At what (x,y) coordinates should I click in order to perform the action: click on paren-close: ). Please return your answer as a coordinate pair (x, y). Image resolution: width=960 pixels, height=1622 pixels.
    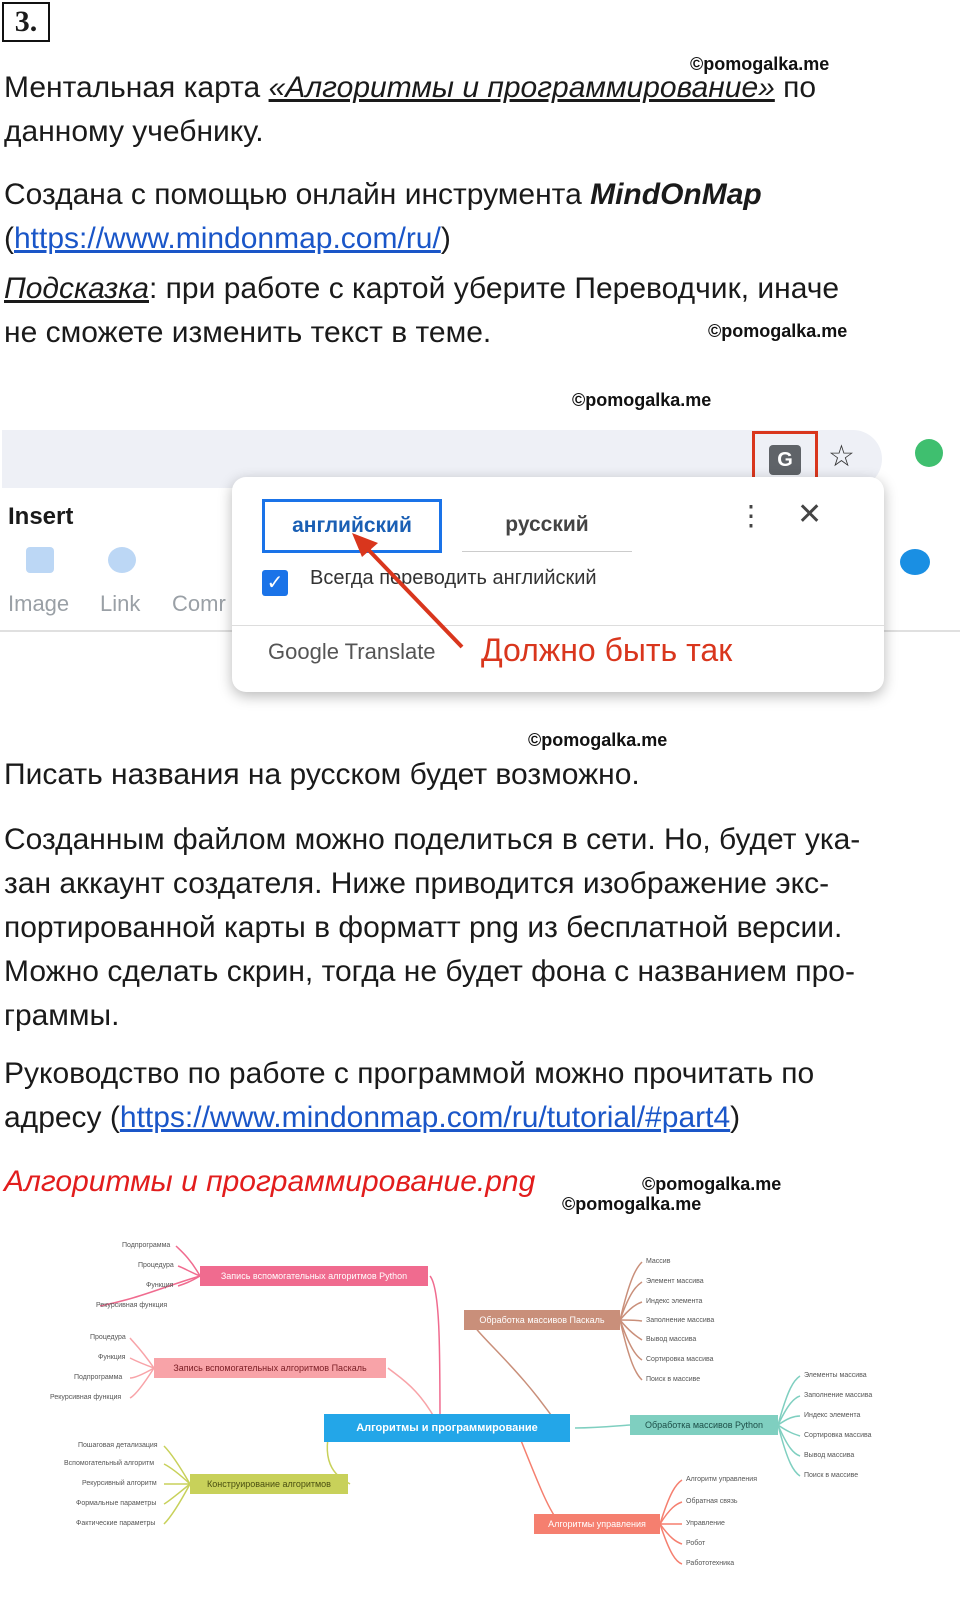
    Looking at the image, I should click on (445, 238).